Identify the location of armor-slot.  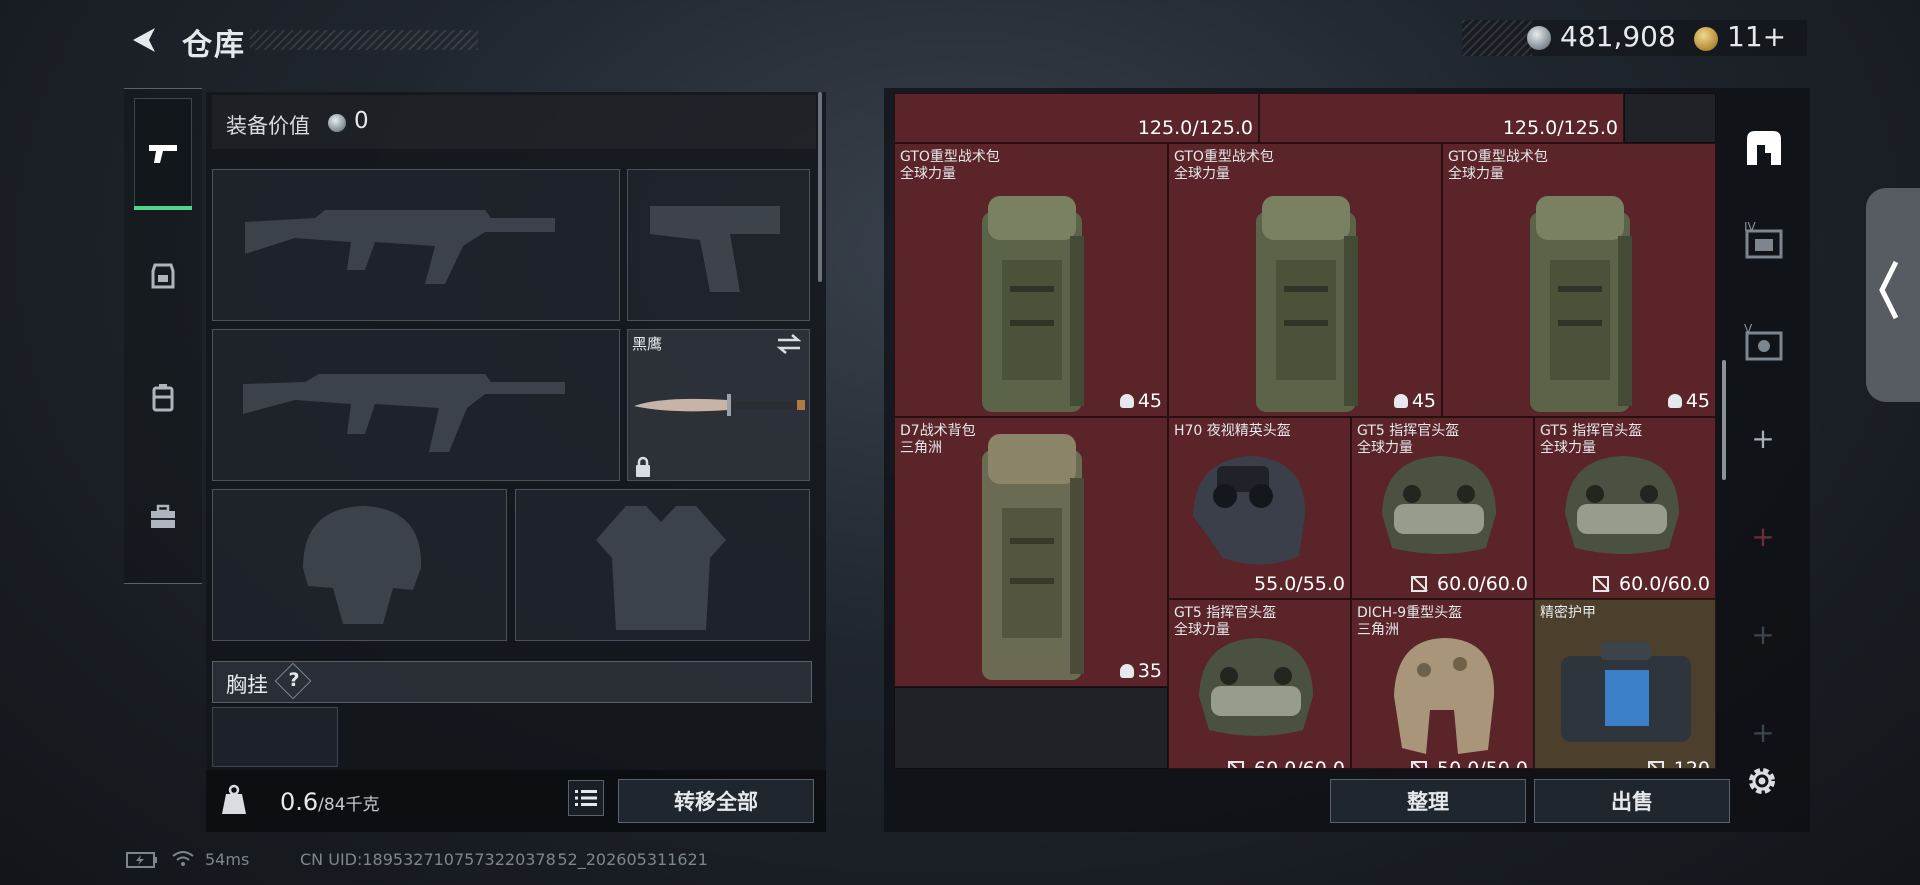
(662, 565).